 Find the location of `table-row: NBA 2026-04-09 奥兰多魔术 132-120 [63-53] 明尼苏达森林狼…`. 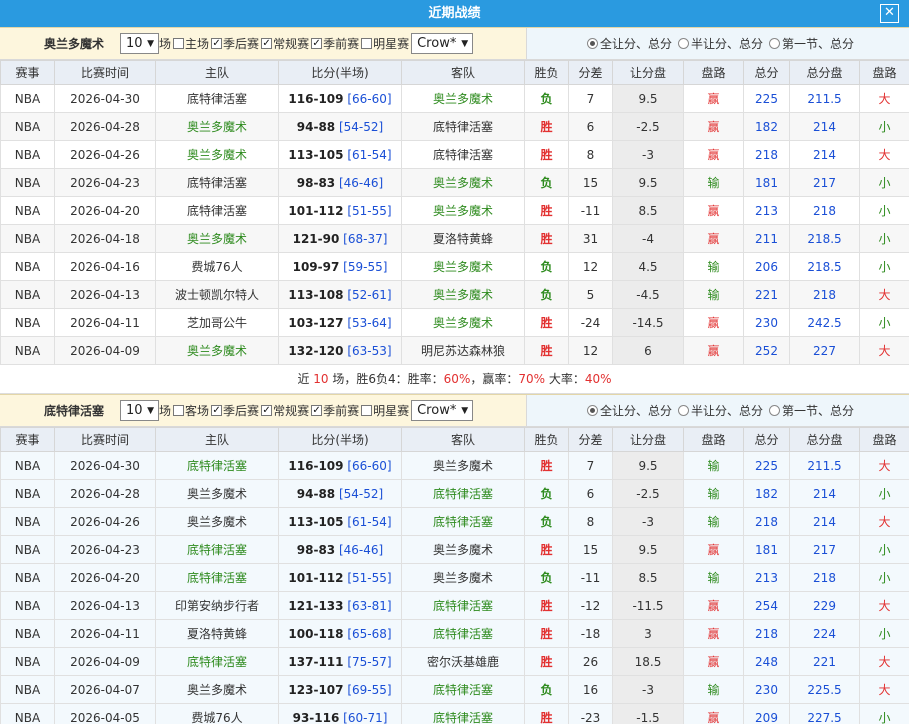

table-row: NBA 2026-04-09 奥兰多魔术 132-120 [63-53] 明尼苏达森林狼… is located at coordinates (454, 350).